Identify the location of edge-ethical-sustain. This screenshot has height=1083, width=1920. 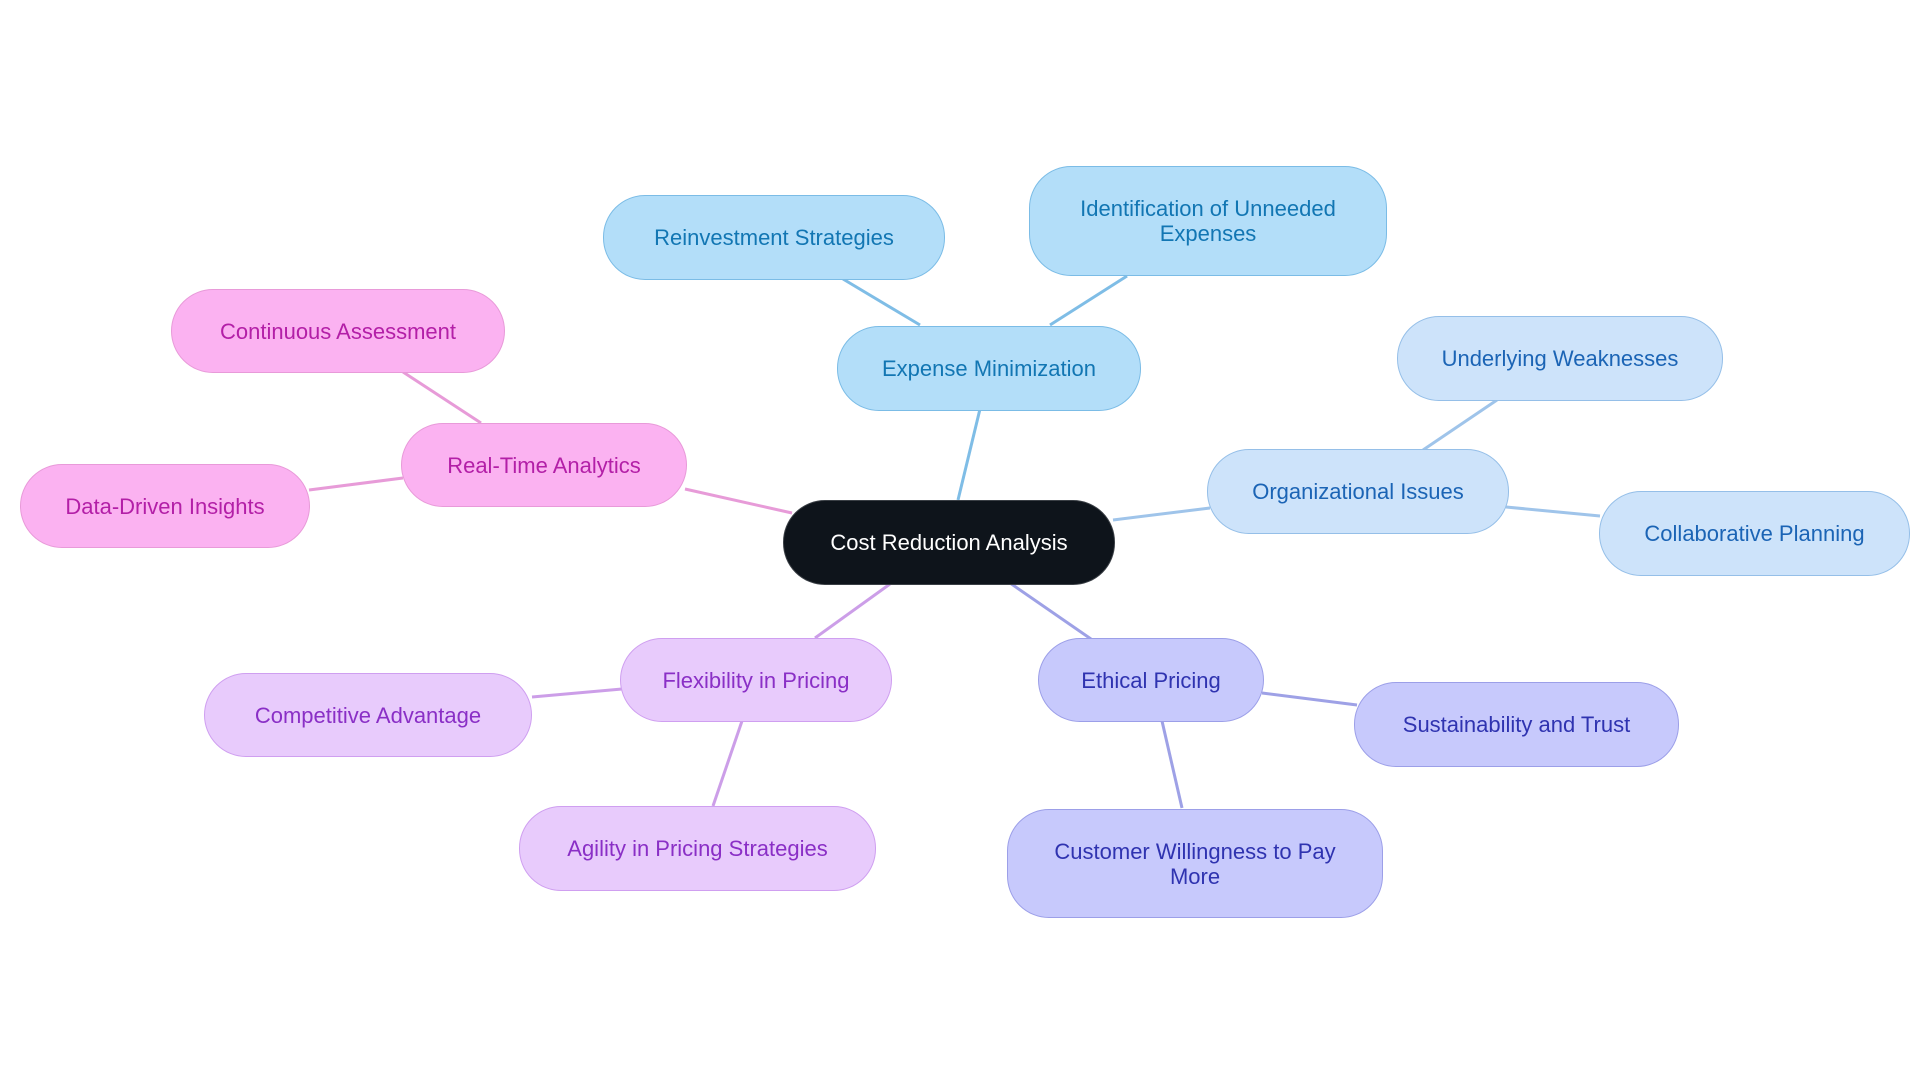
(1309, 699).